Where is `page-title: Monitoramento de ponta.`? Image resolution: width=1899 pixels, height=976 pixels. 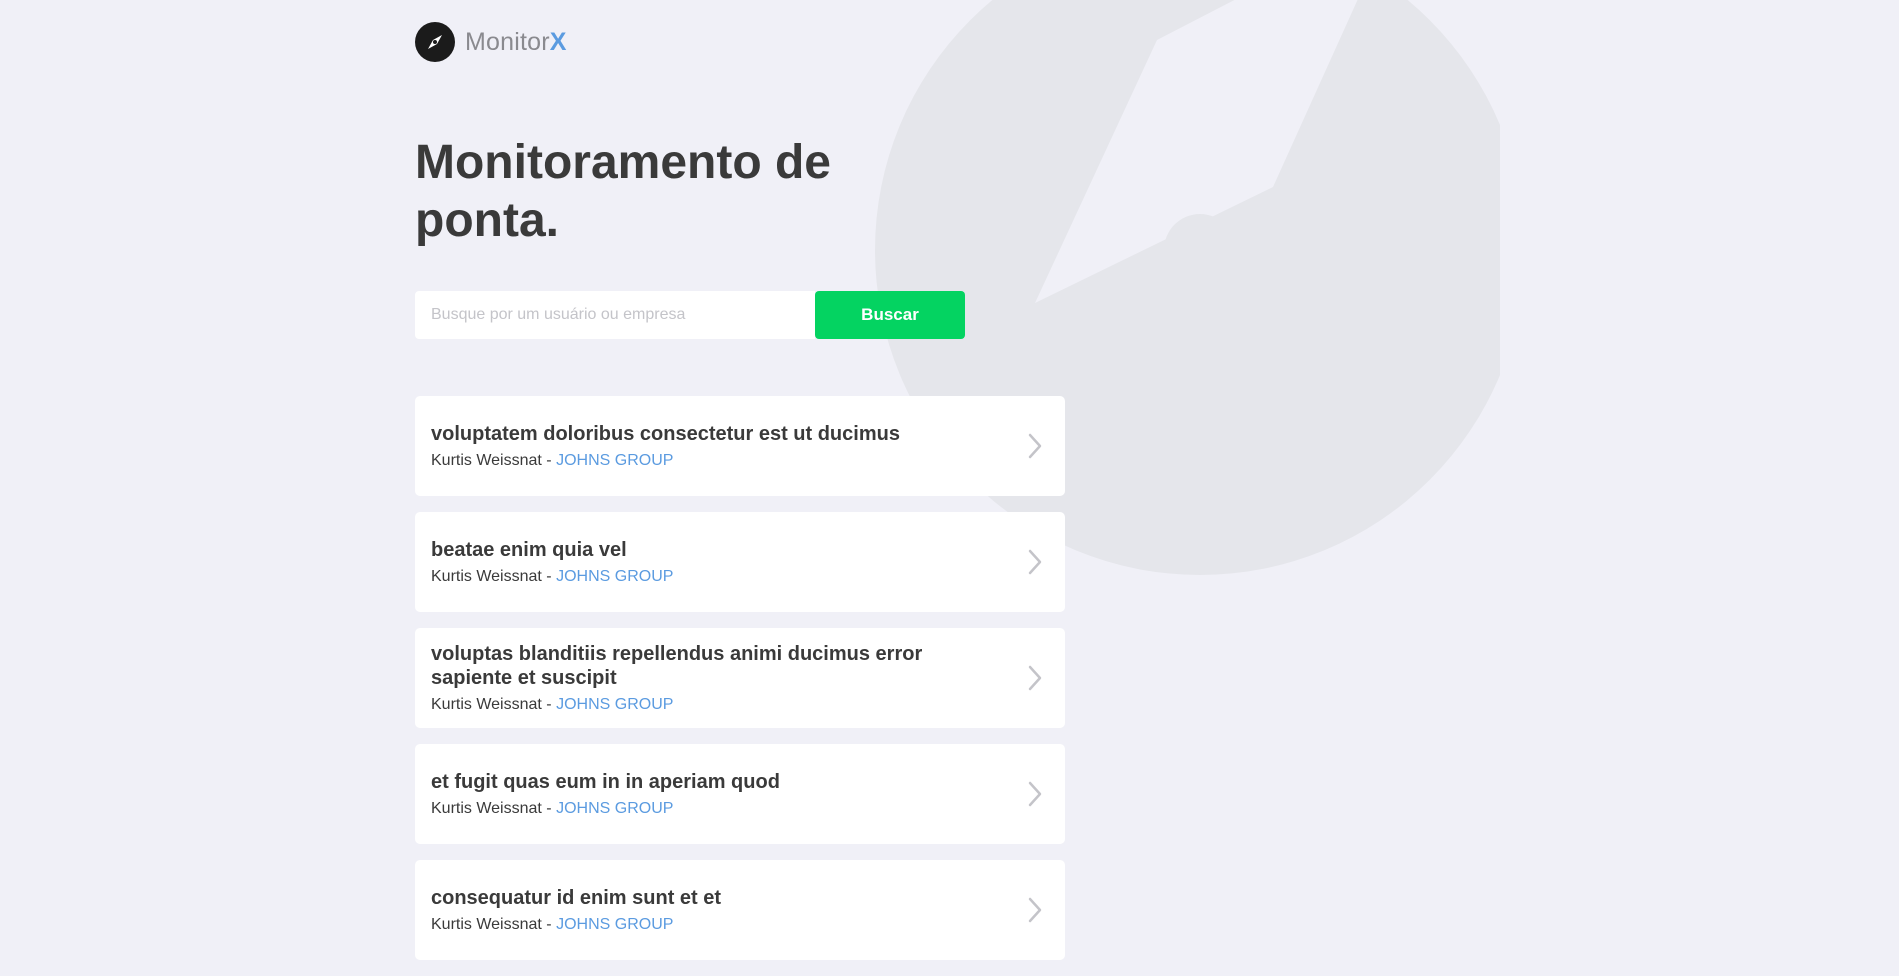
page-title: Monitoramento de ponta. is located at coordinates (623, 191).